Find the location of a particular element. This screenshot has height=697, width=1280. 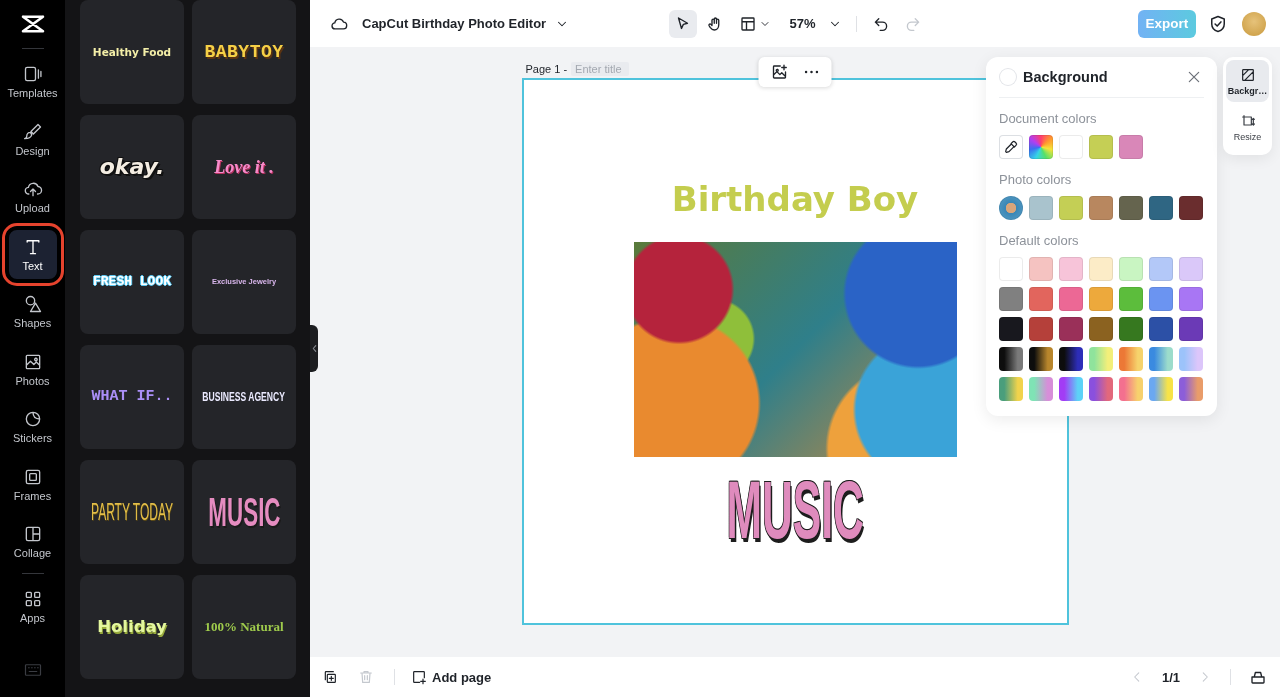

text-style-card: MUSIC is located at coordinates (244, 512).